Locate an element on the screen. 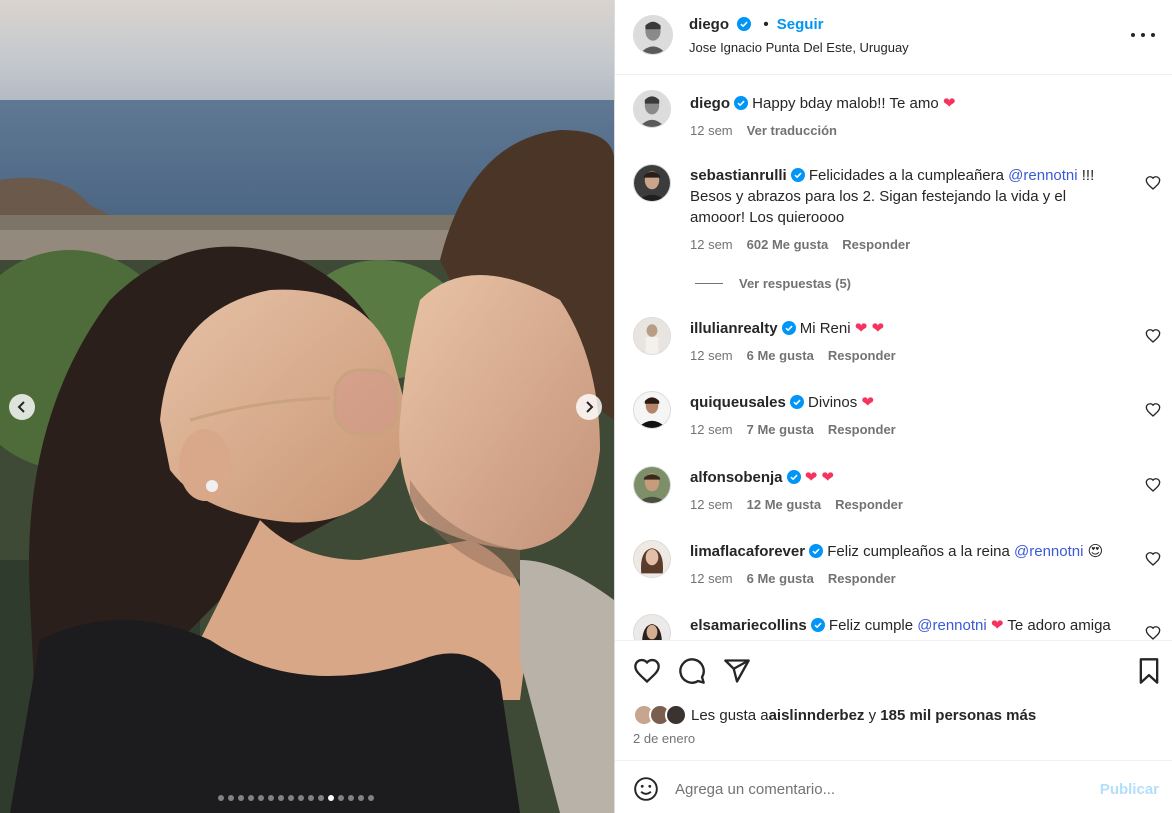  post-date: 2 de enero is located at coordinates (664, 738).